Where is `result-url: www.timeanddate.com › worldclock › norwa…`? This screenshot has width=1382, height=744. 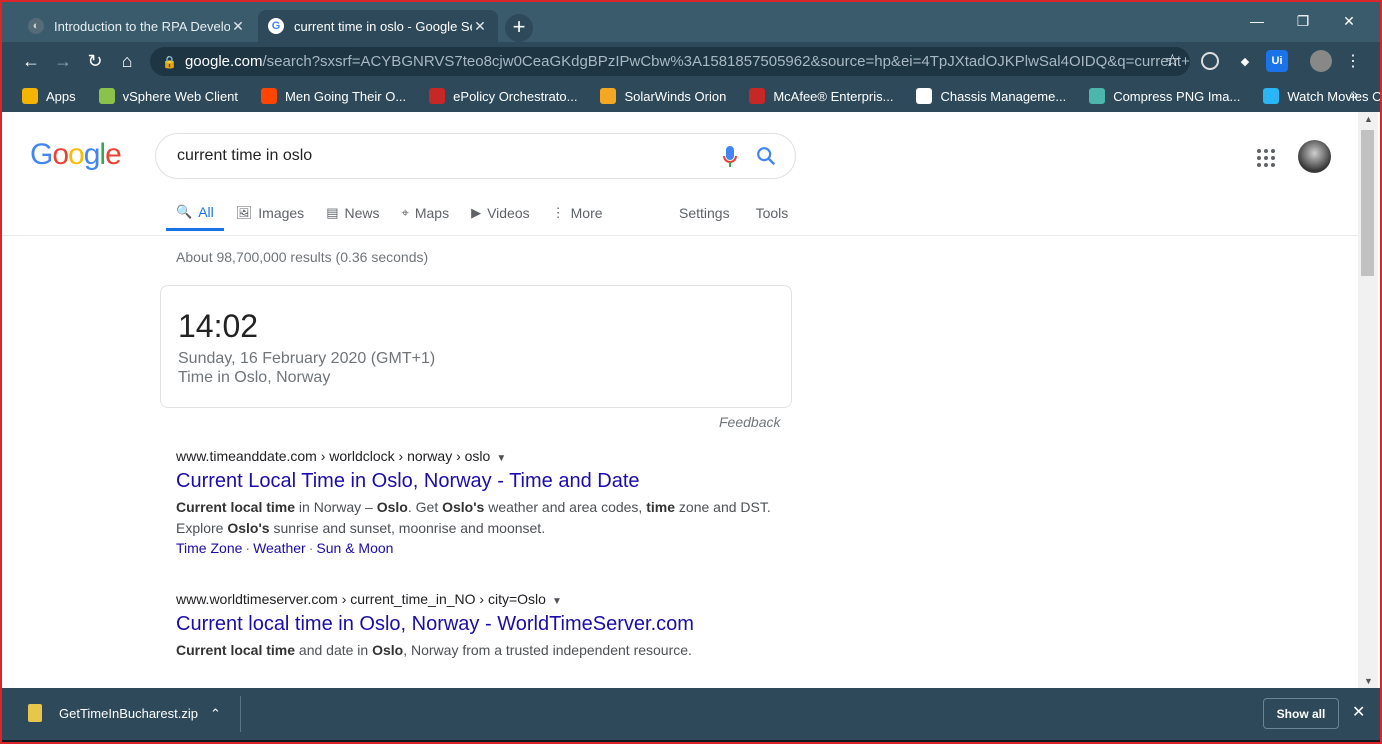
result-url: www.timeanddate.com › worldclock › norwa… is located at coordinates (333, 456).